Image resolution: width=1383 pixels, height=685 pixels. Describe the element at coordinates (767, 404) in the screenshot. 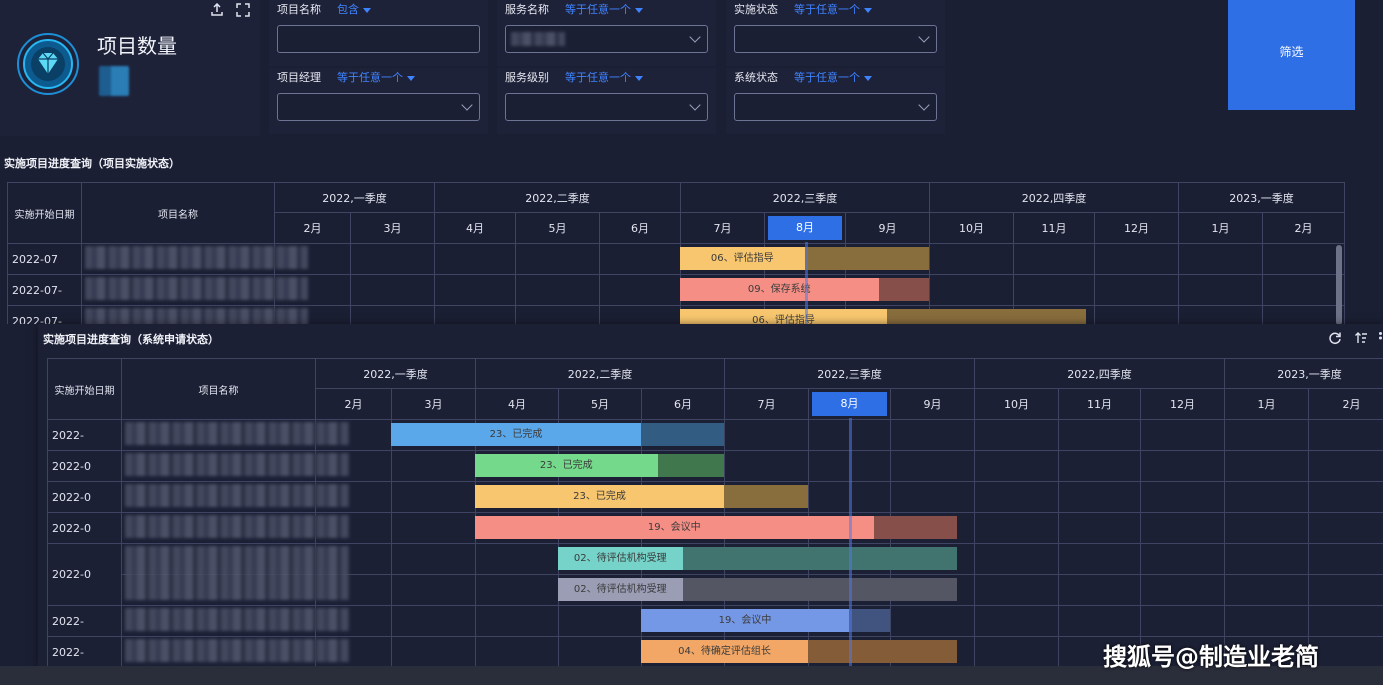

I see `month-header: 7月` at that location.